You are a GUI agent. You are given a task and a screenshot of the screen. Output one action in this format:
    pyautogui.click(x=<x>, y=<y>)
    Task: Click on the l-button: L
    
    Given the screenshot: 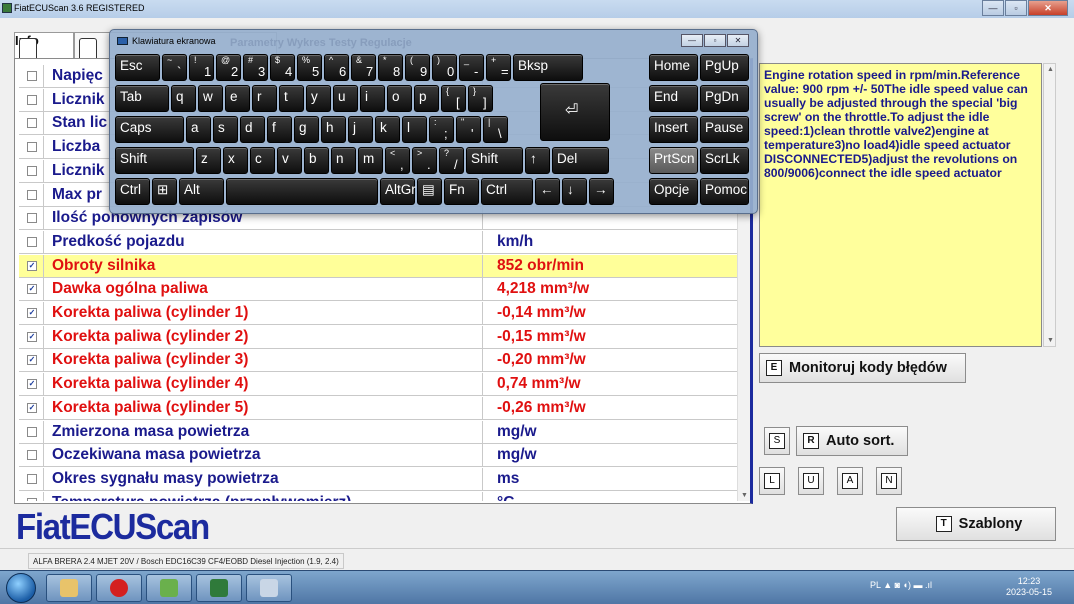 What is the action you would take?
    pyautogui.click(x=772, y=481)
    